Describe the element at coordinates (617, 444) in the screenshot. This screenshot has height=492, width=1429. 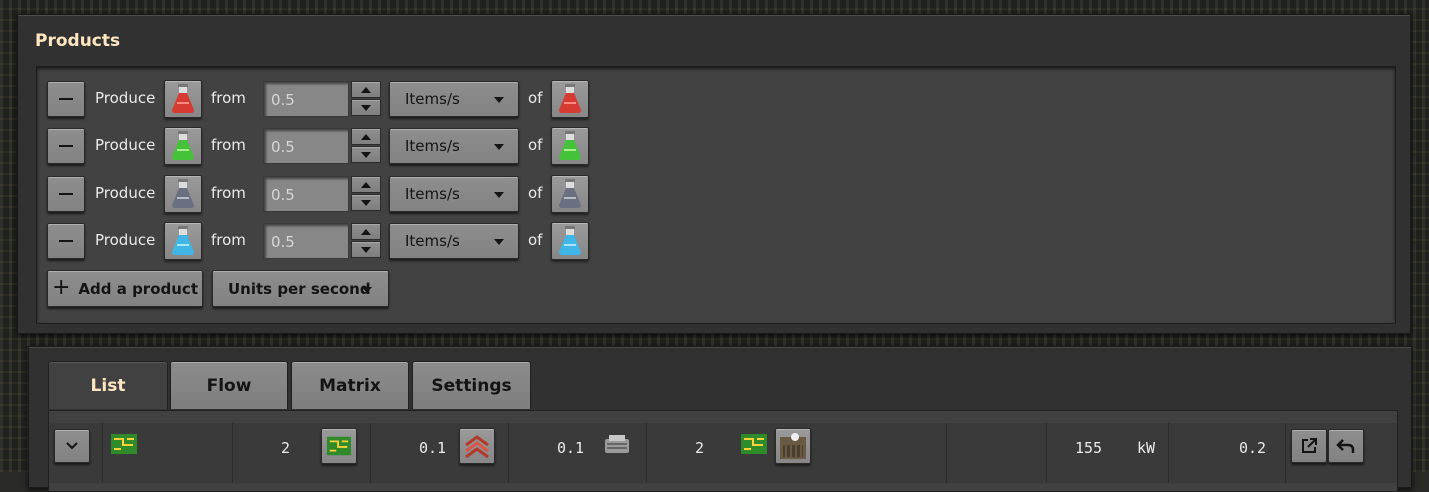
I see `engine-unit-icon` at that location.